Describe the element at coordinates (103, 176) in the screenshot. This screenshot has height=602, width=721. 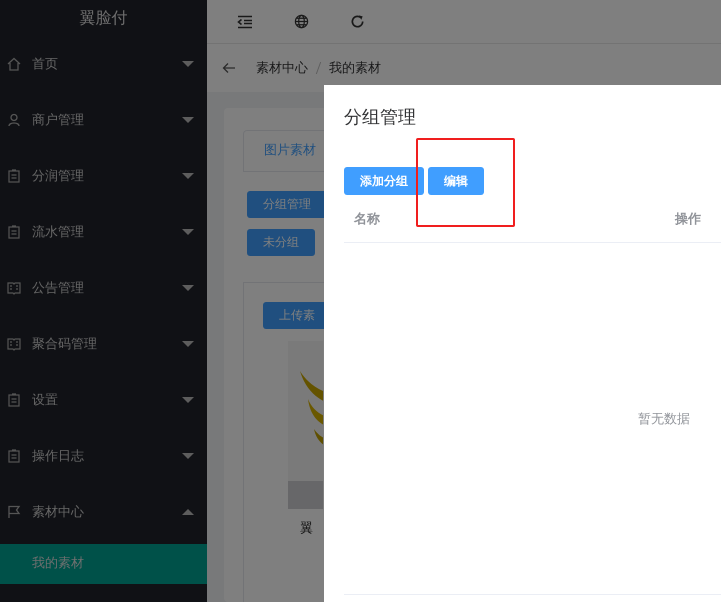
I see `menu-item: 分润管理` at that location.